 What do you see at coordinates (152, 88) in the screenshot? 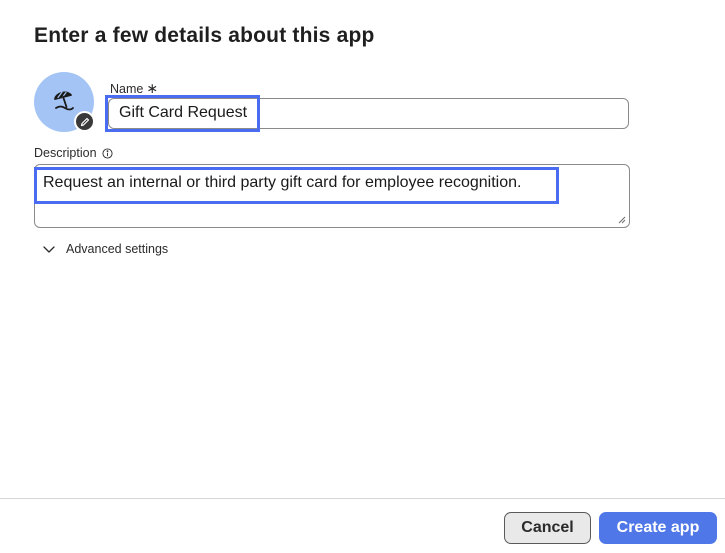
I see `required-mark: ∗` at bounding box center [152, 88].